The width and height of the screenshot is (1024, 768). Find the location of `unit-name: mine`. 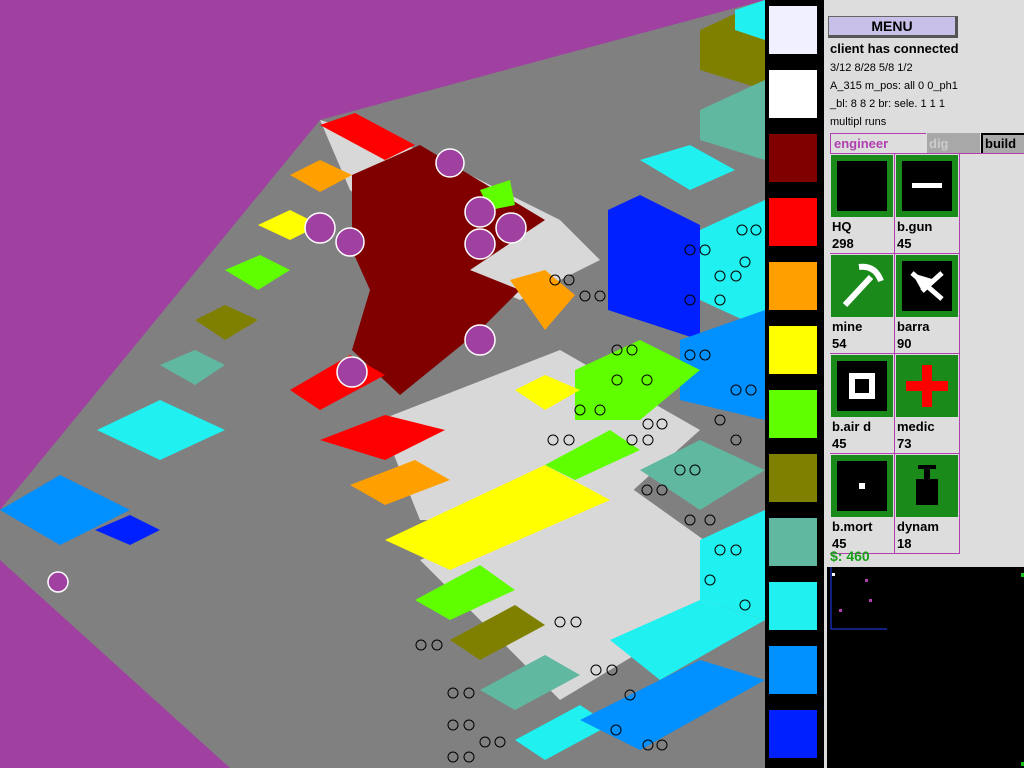

unit-name: mine is located at coordinates (847, 326).